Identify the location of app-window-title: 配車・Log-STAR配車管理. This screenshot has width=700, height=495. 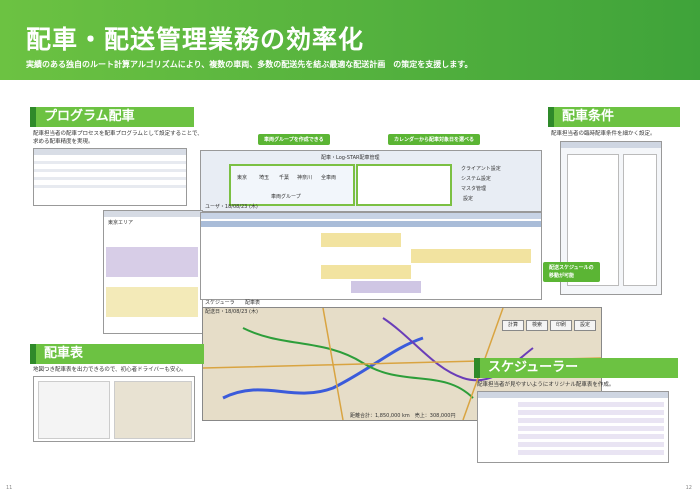
(350, 158).